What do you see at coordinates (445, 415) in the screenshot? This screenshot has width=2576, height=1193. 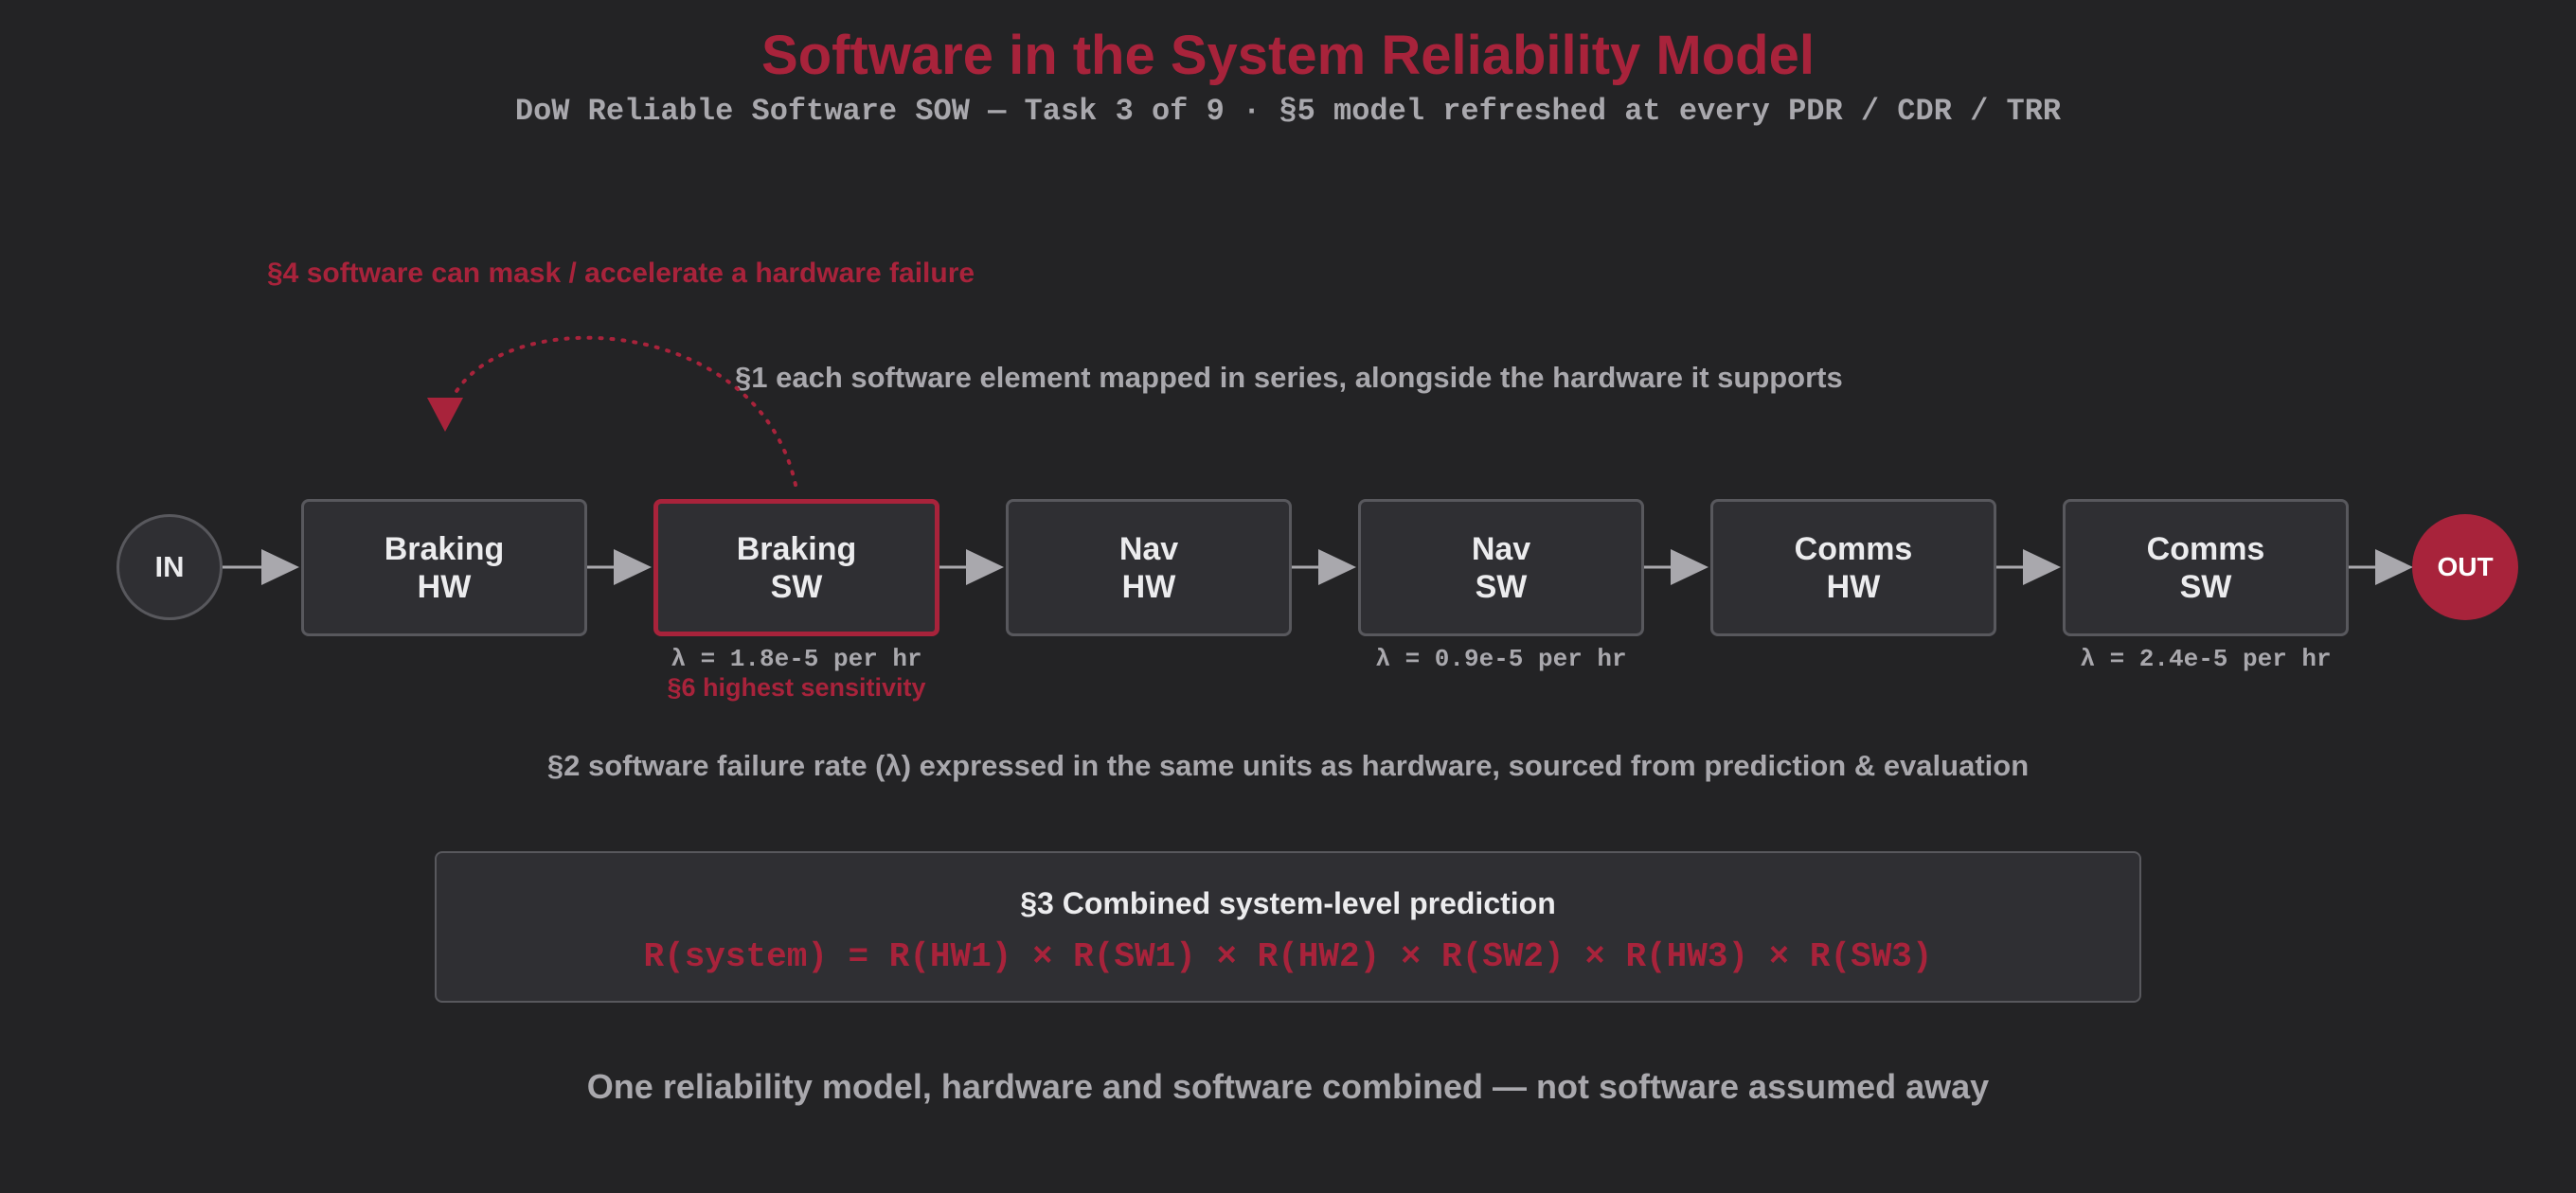 I see `mask-feedback-arrowhead` at bounding box center [445, 415].